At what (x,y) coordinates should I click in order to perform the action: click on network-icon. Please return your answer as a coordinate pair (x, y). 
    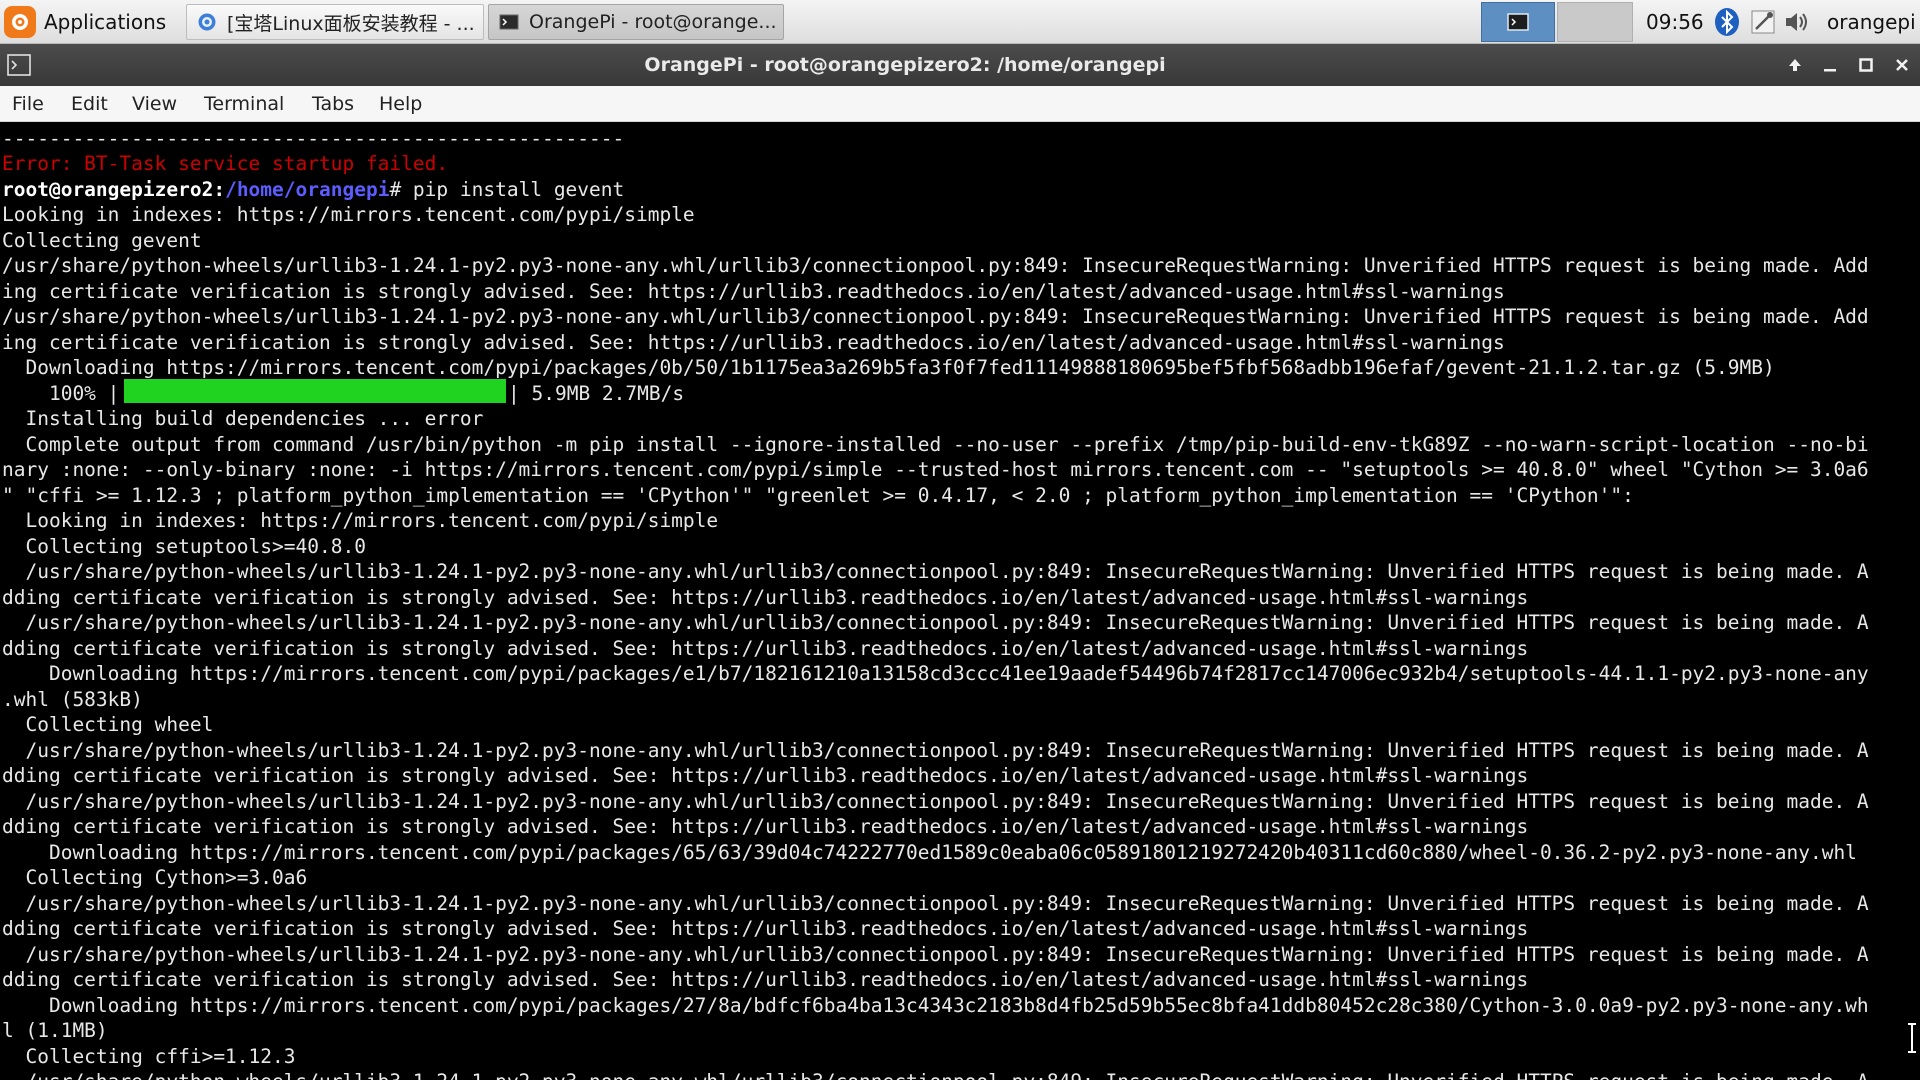
    Looking at the image, I should click on (1763, 22).